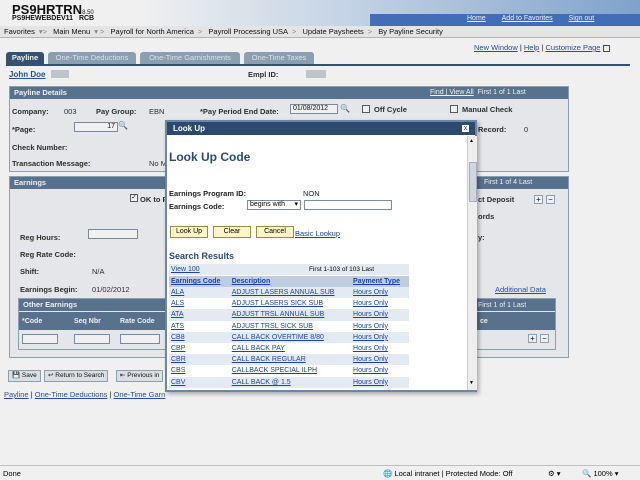  I want to click on basic-lookup-link: Basic Lookup, so click(317, 233).